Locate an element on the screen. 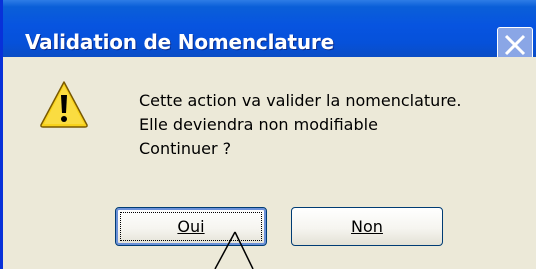 The image size is (536, 269). yes-button: Oui is located at coordinates (191, 226).